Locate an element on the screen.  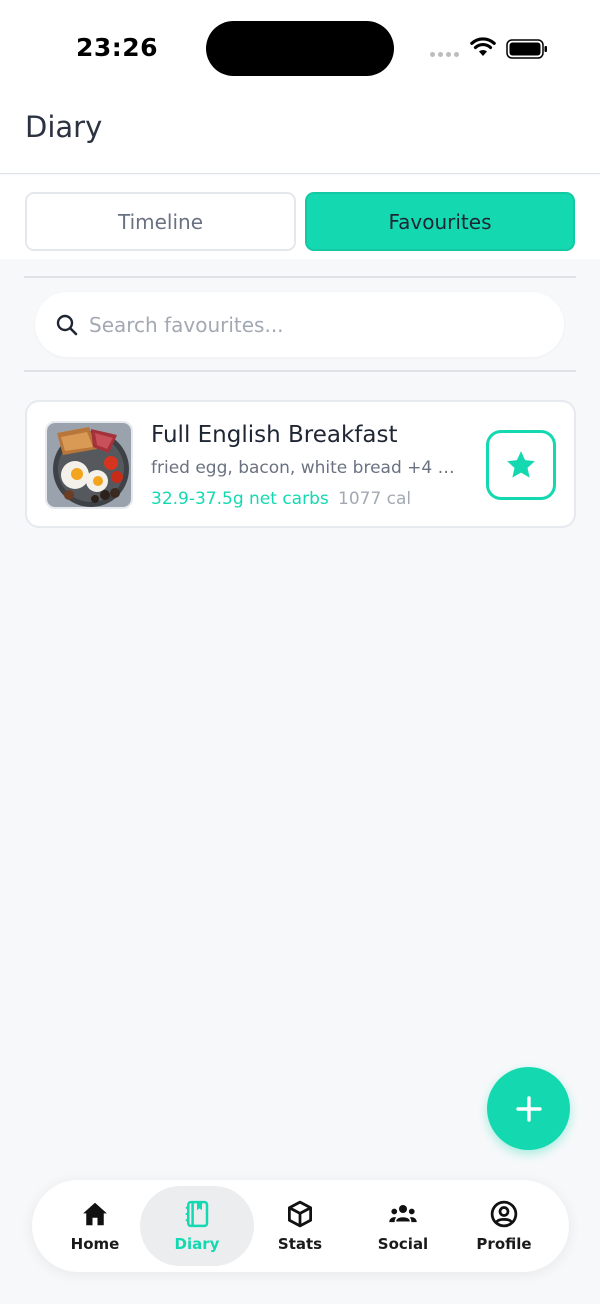
add-entry-button is located at coordinates (528, 1108).